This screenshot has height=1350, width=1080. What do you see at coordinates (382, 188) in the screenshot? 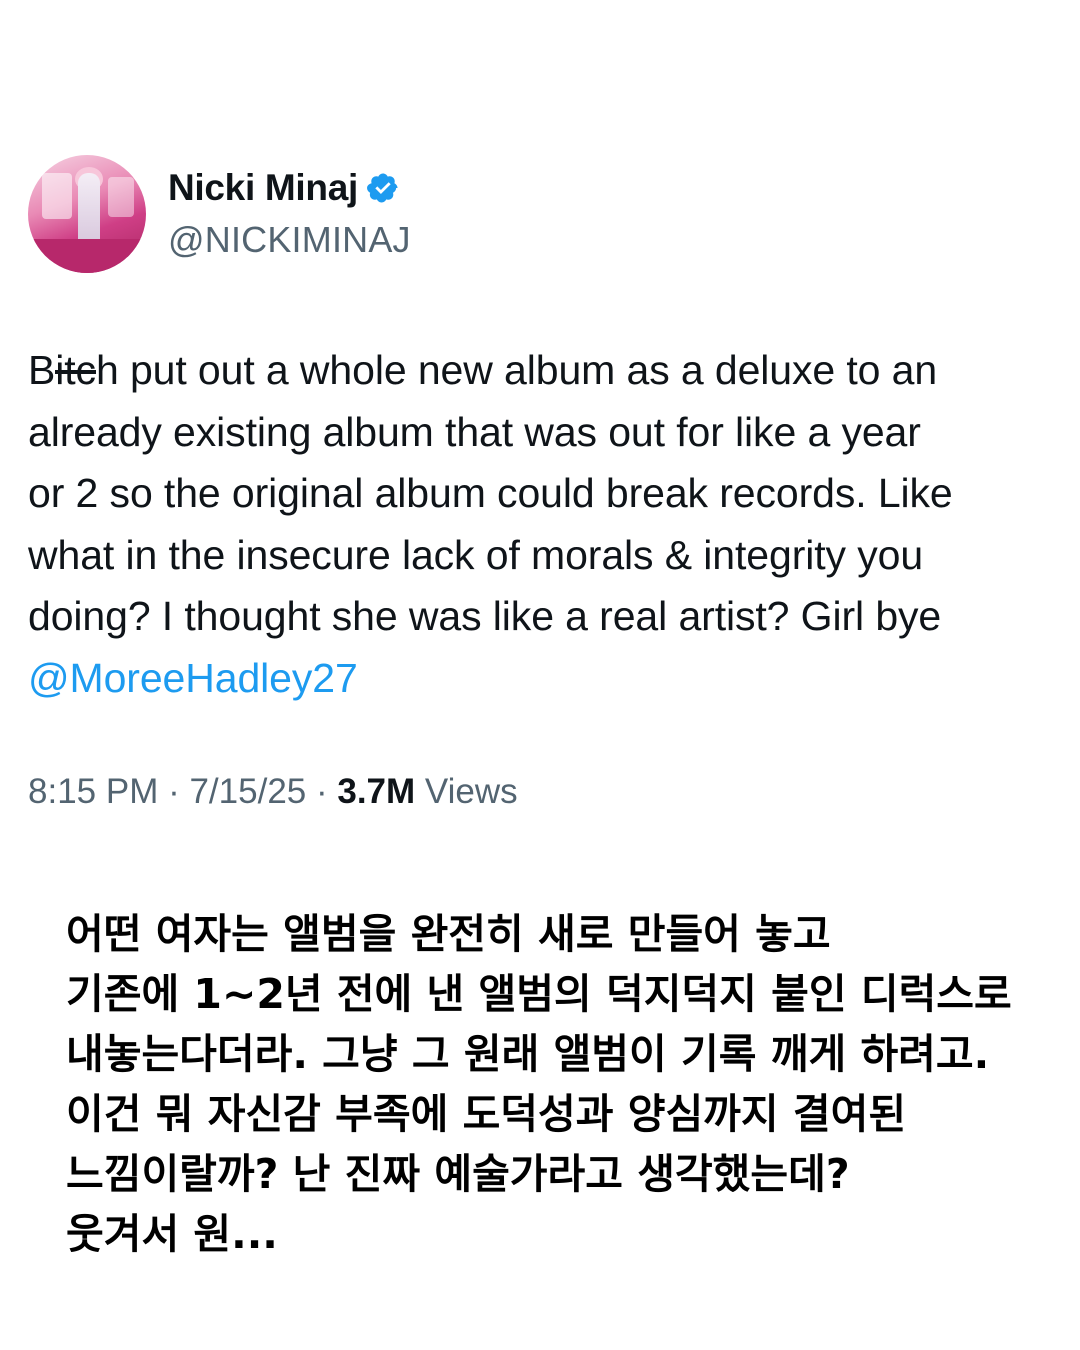
I see `verified-badge-icon` at bounding box center [382, 188].